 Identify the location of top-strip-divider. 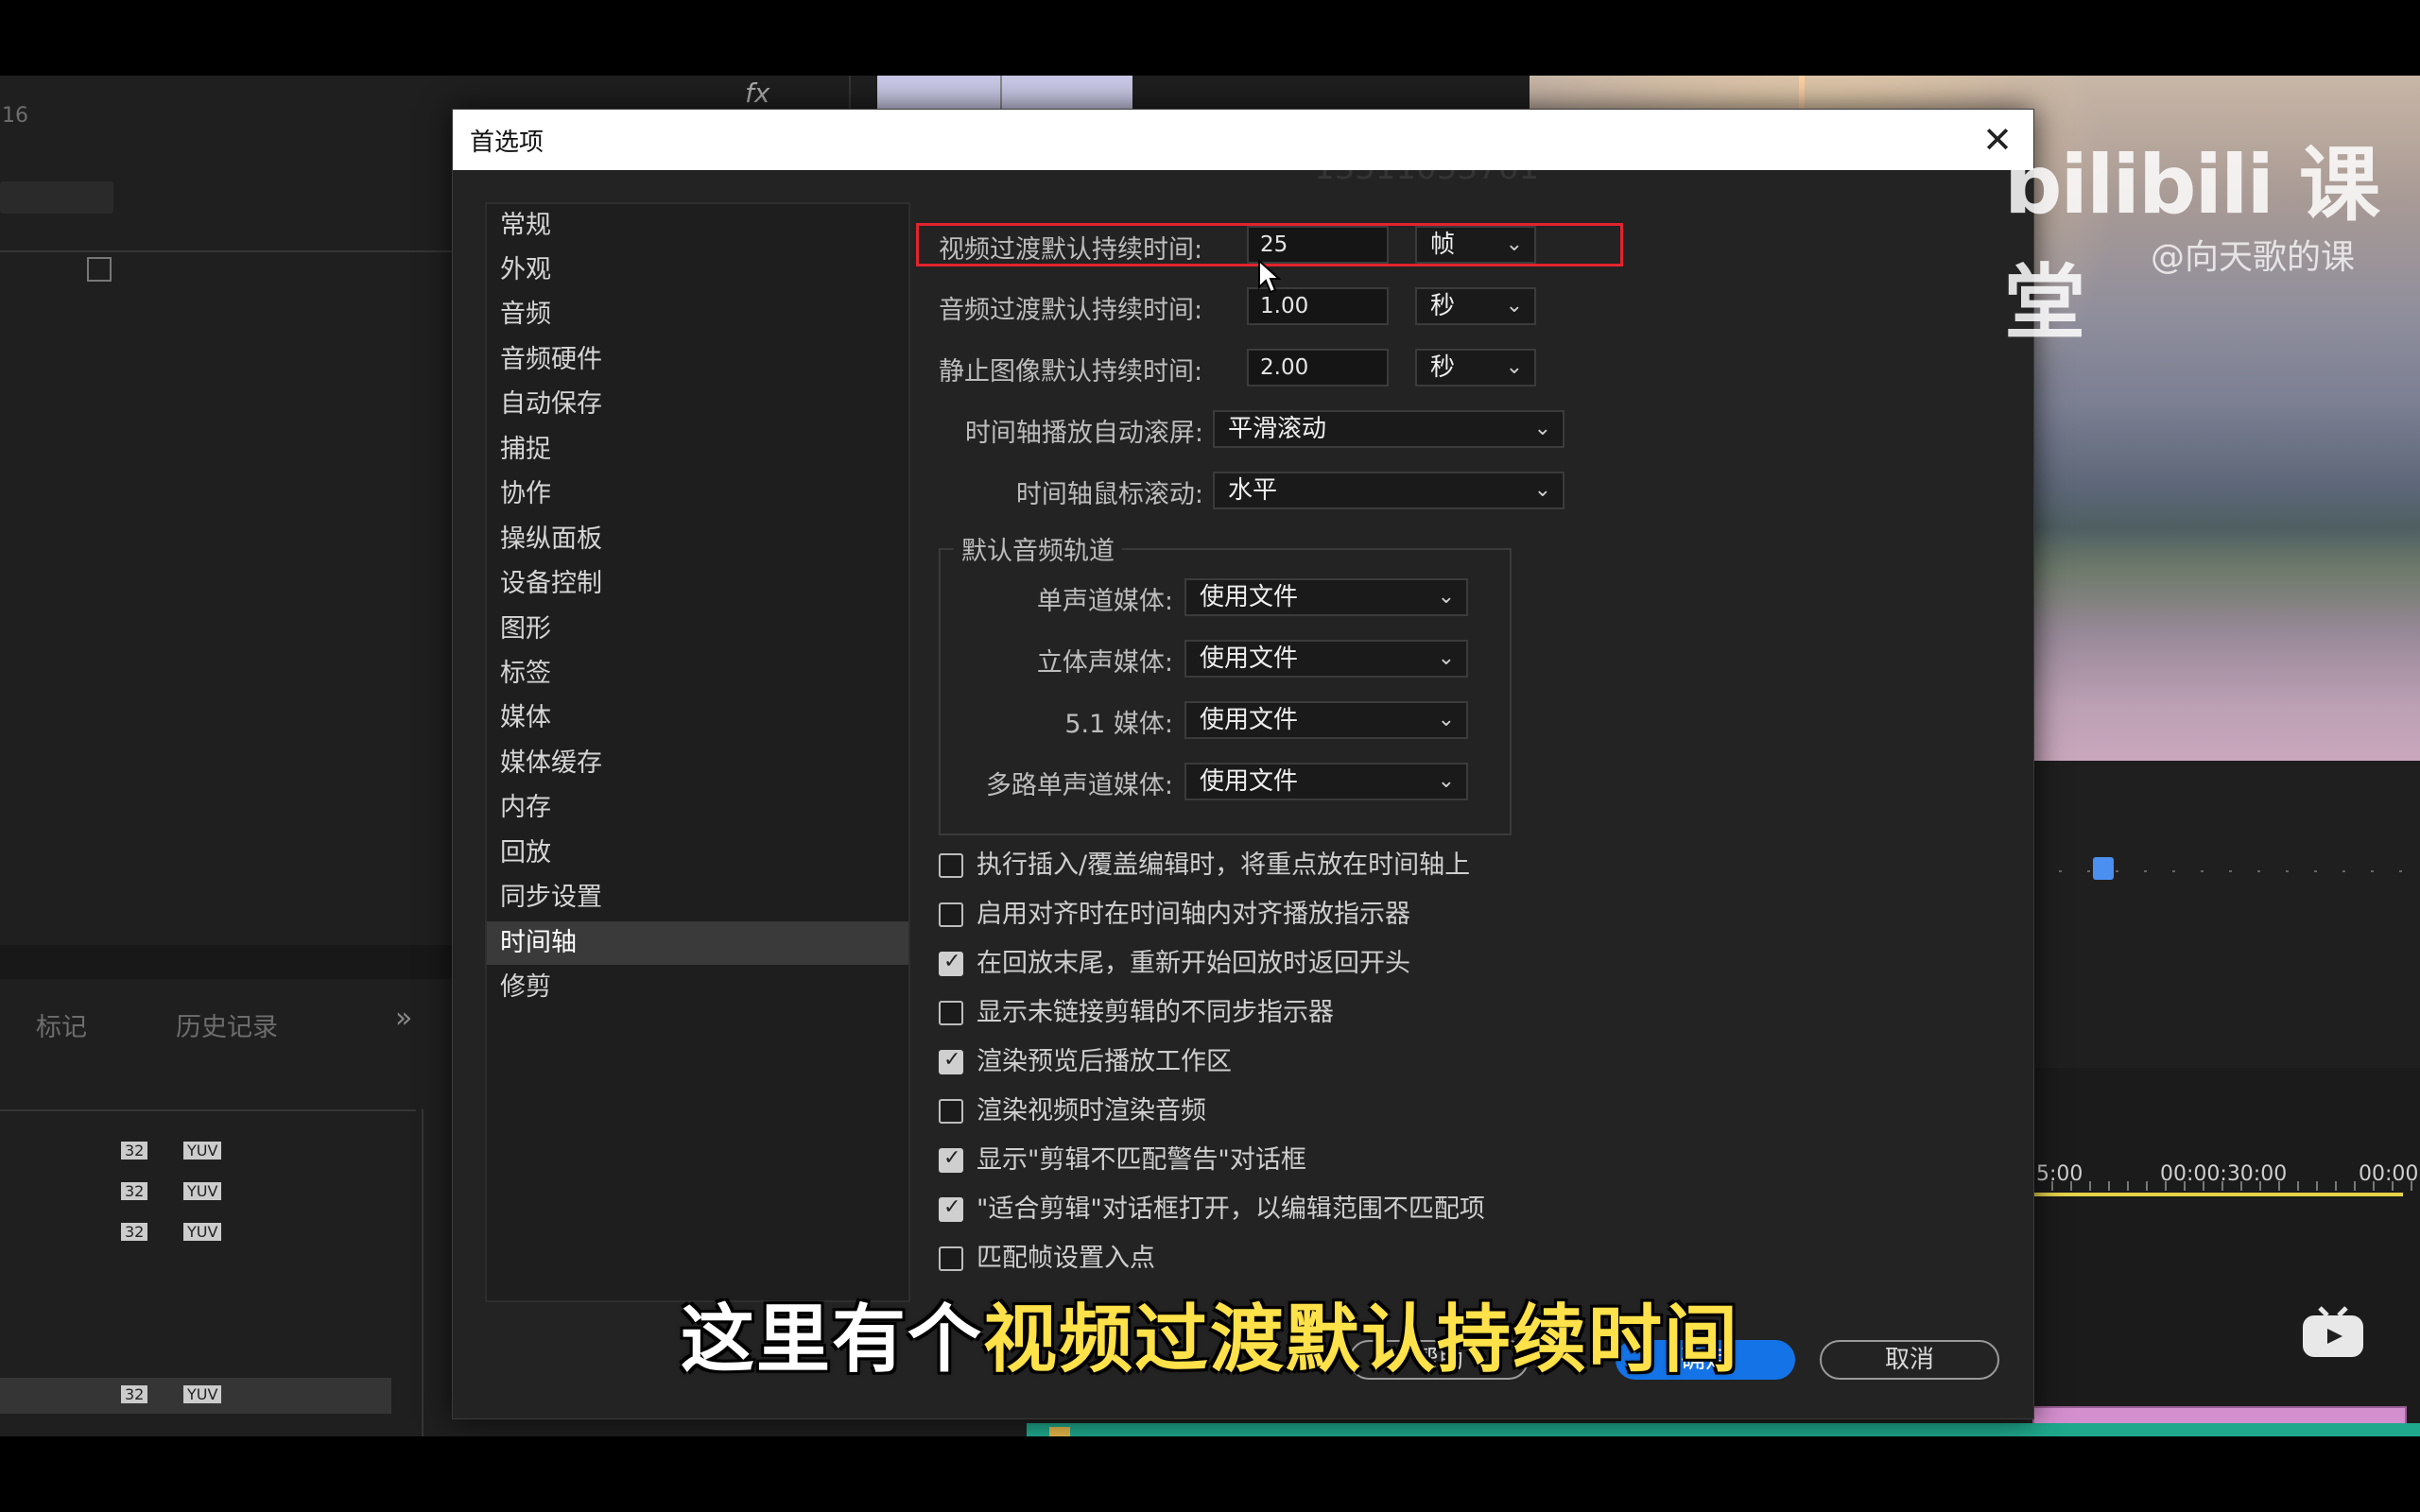
(850, 92).